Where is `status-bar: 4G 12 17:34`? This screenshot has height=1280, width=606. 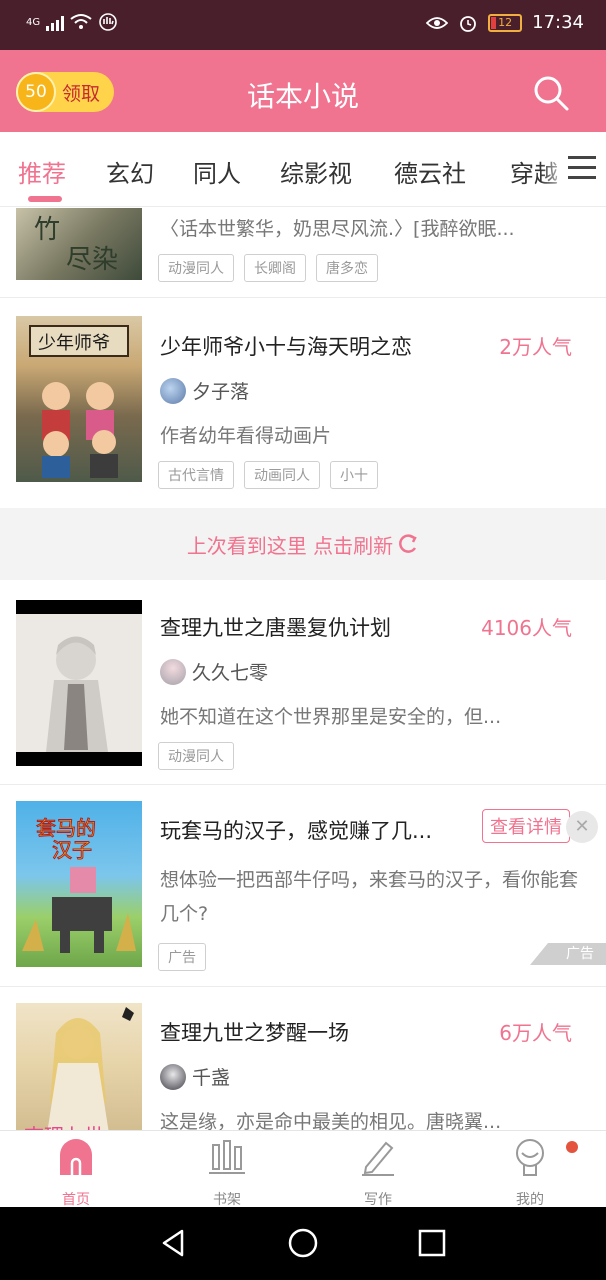 status-bar: 4G 12 17:34 is located at coordinates (303, 25).